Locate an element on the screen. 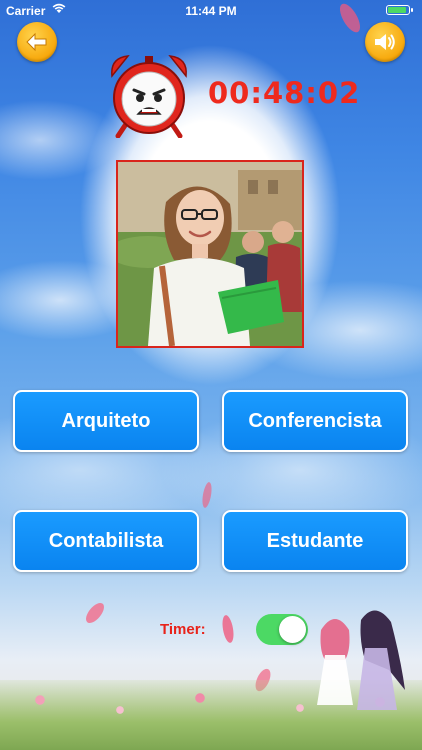  question-photo is located at coordinates (210, 254).